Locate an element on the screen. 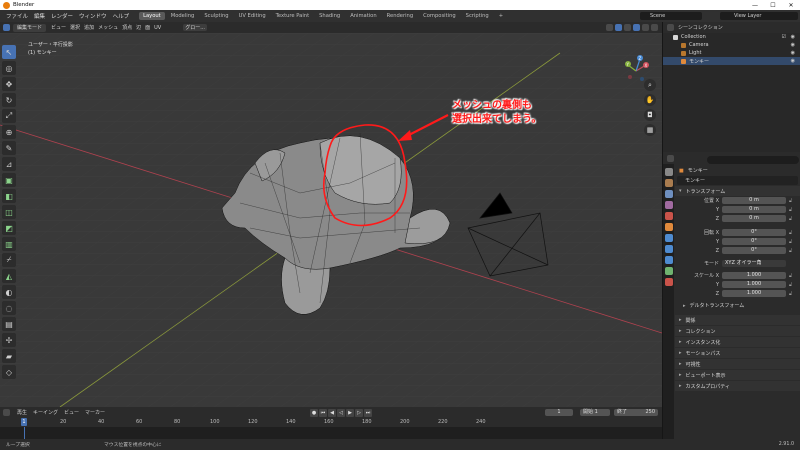 This screenshot has width=800, height=450. end-frame-field: 終了 250 is located at coordinates (636, 412).